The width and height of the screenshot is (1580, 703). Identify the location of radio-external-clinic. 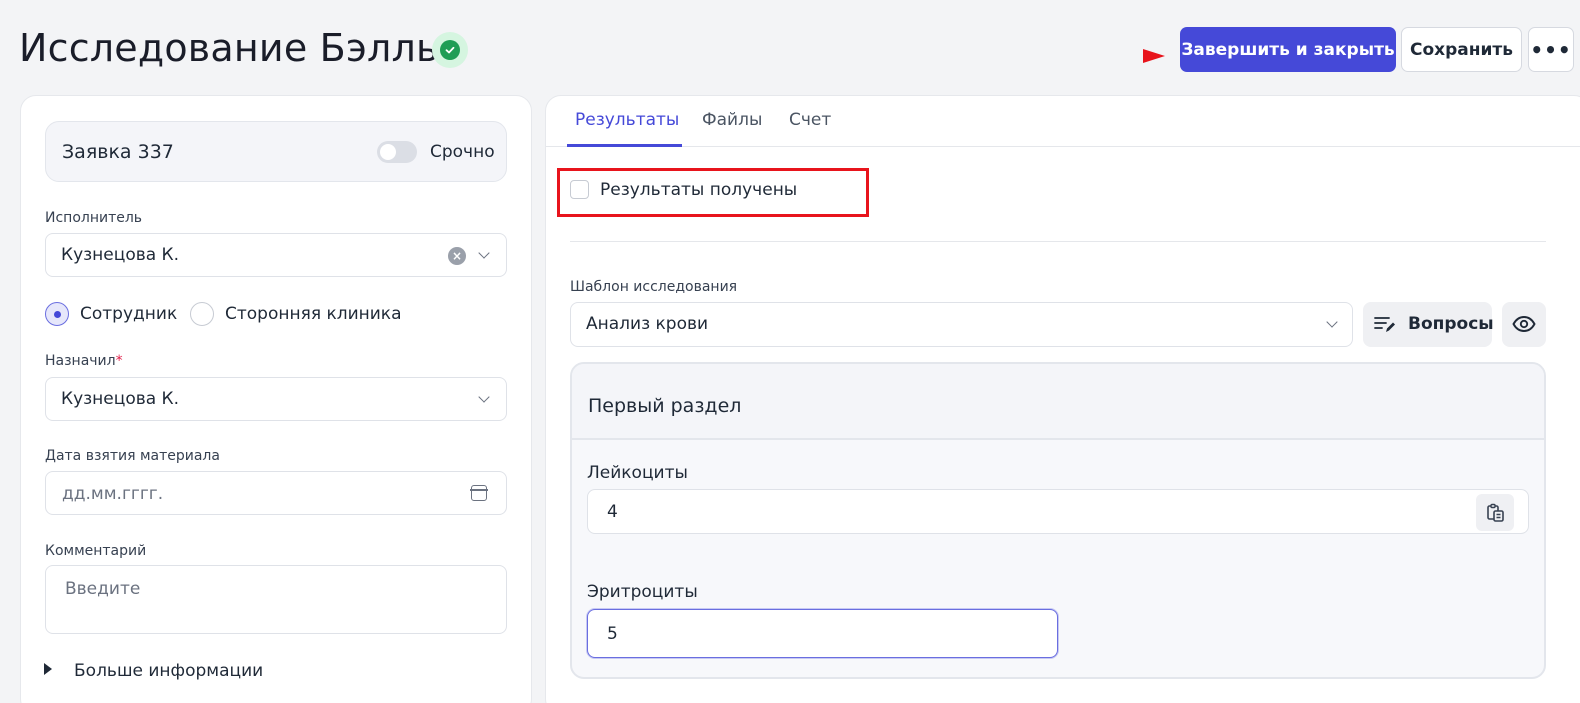
(202, 314).